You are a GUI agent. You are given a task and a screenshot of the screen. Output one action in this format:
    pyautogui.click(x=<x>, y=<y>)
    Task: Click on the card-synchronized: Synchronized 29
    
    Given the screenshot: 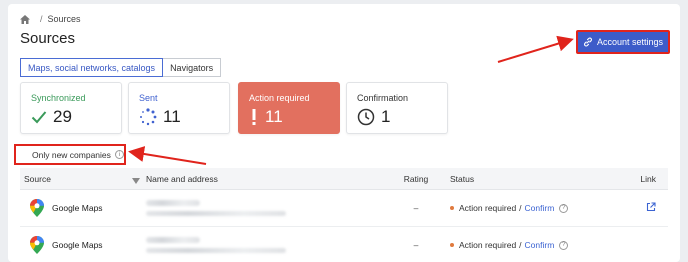 What is the action you would take?
    pyautogui.click(x=71, y=108)
    